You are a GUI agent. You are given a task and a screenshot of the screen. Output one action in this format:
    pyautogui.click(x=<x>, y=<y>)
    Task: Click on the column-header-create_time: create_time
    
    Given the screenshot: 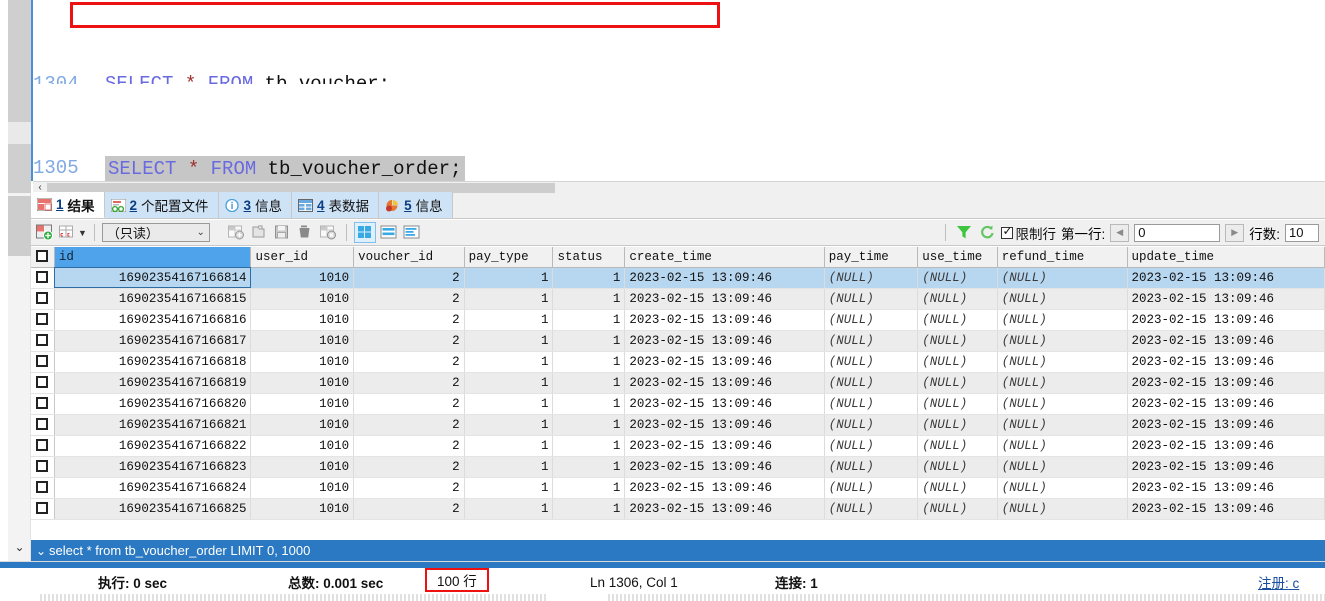 What is the action you would take?
    pyautogui.click(x=724, y=257)
    